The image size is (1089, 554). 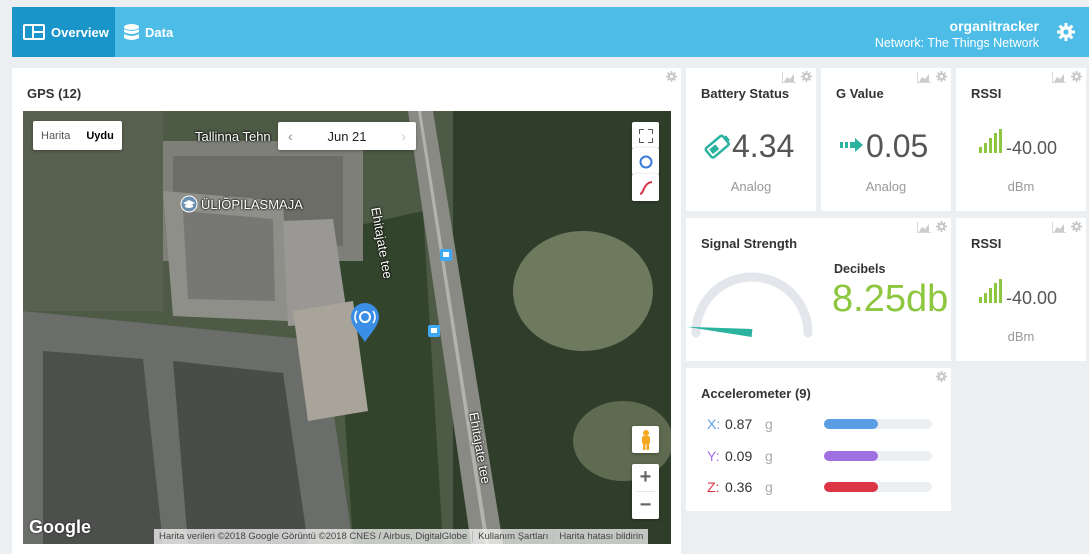 I want to click on prev-date-button: ‹, so click(x=290, y=136).